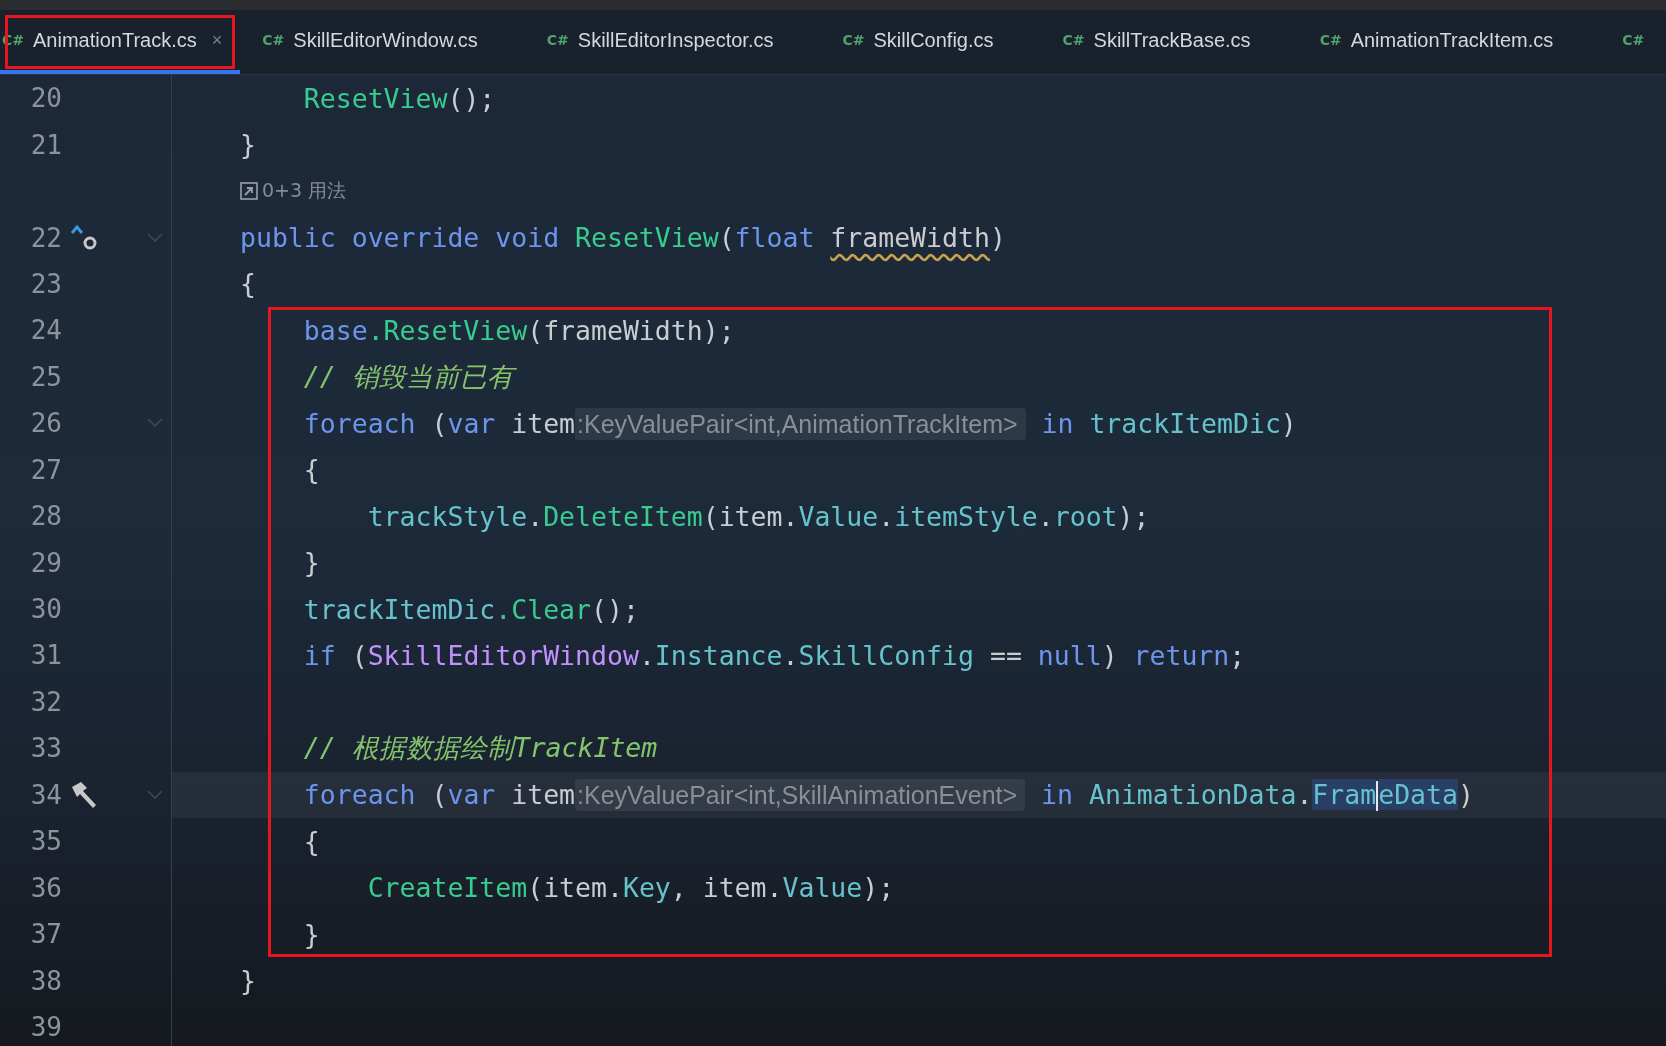  What do you see at coordinates (46, 376) in the screenshot?
I see `line-number: 25` at bounding box center [46, 376].